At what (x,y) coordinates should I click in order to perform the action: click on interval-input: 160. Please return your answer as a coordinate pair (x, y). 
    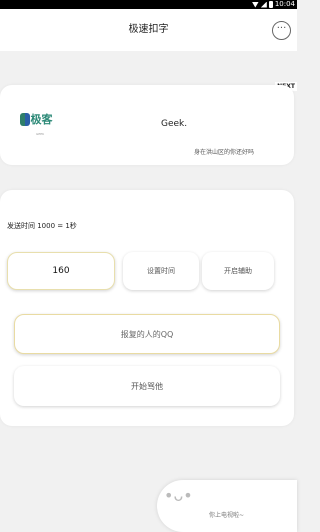
    Looking at the image, I should click on (61, 271).